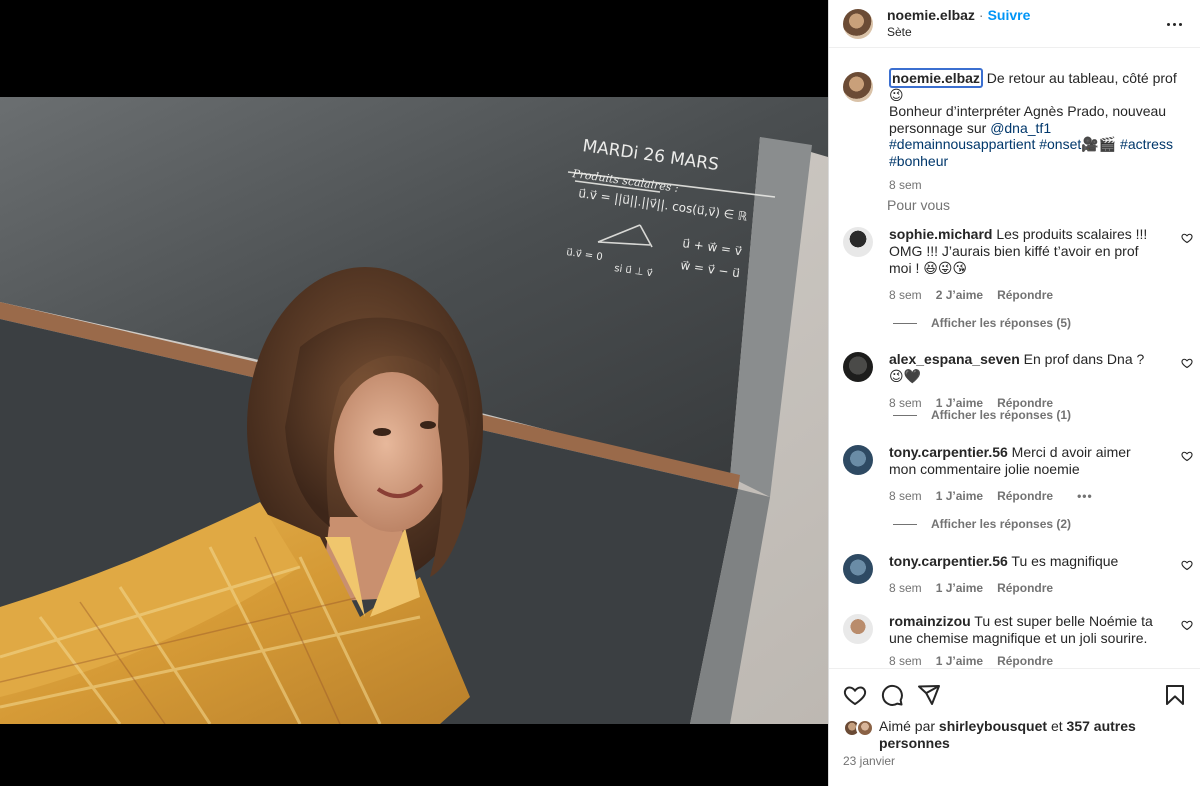  What do you see at coordinates (1001, 323) in the screenshot?
I see `view-replies-label: Afficher les réponses (5)` at bounding box center [1001, 323].